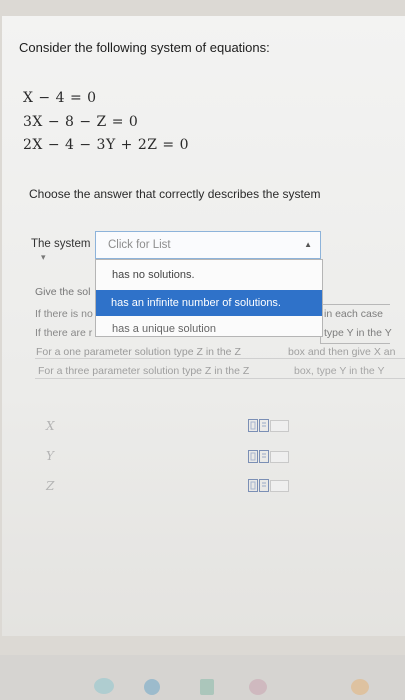  What do you see at coordinates (308, 244) in the screenshot?
I see `chevron-up-icon: ▲` at bounding box center [308, 244].